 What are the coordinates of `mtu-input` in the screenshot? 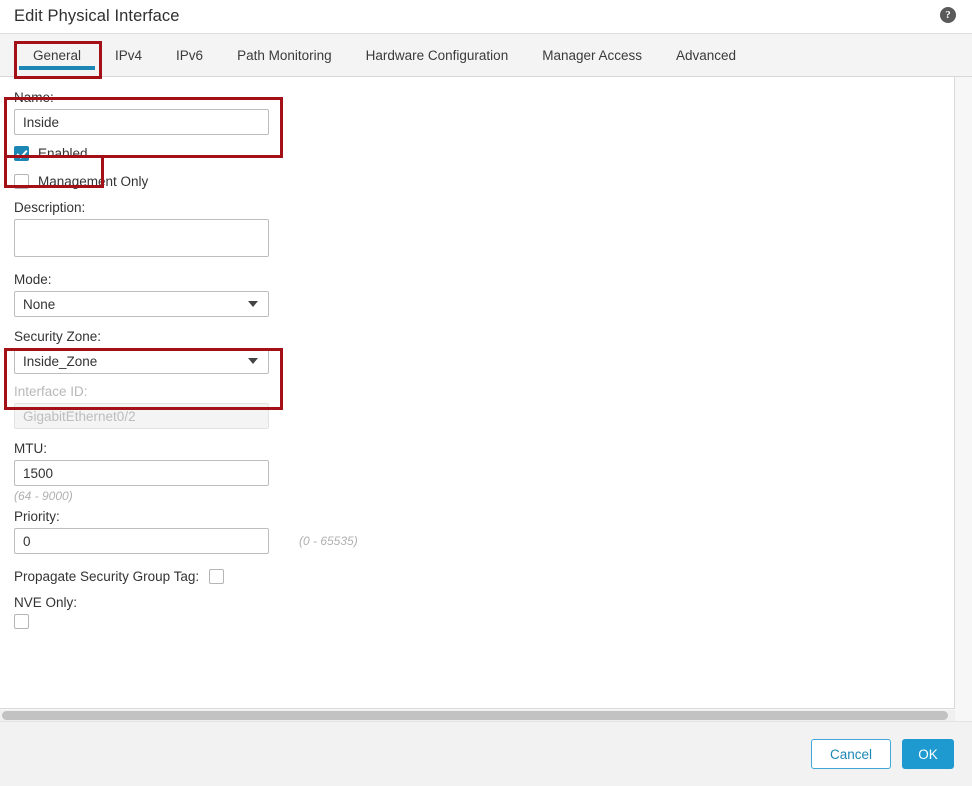 It's located at (141, 473).